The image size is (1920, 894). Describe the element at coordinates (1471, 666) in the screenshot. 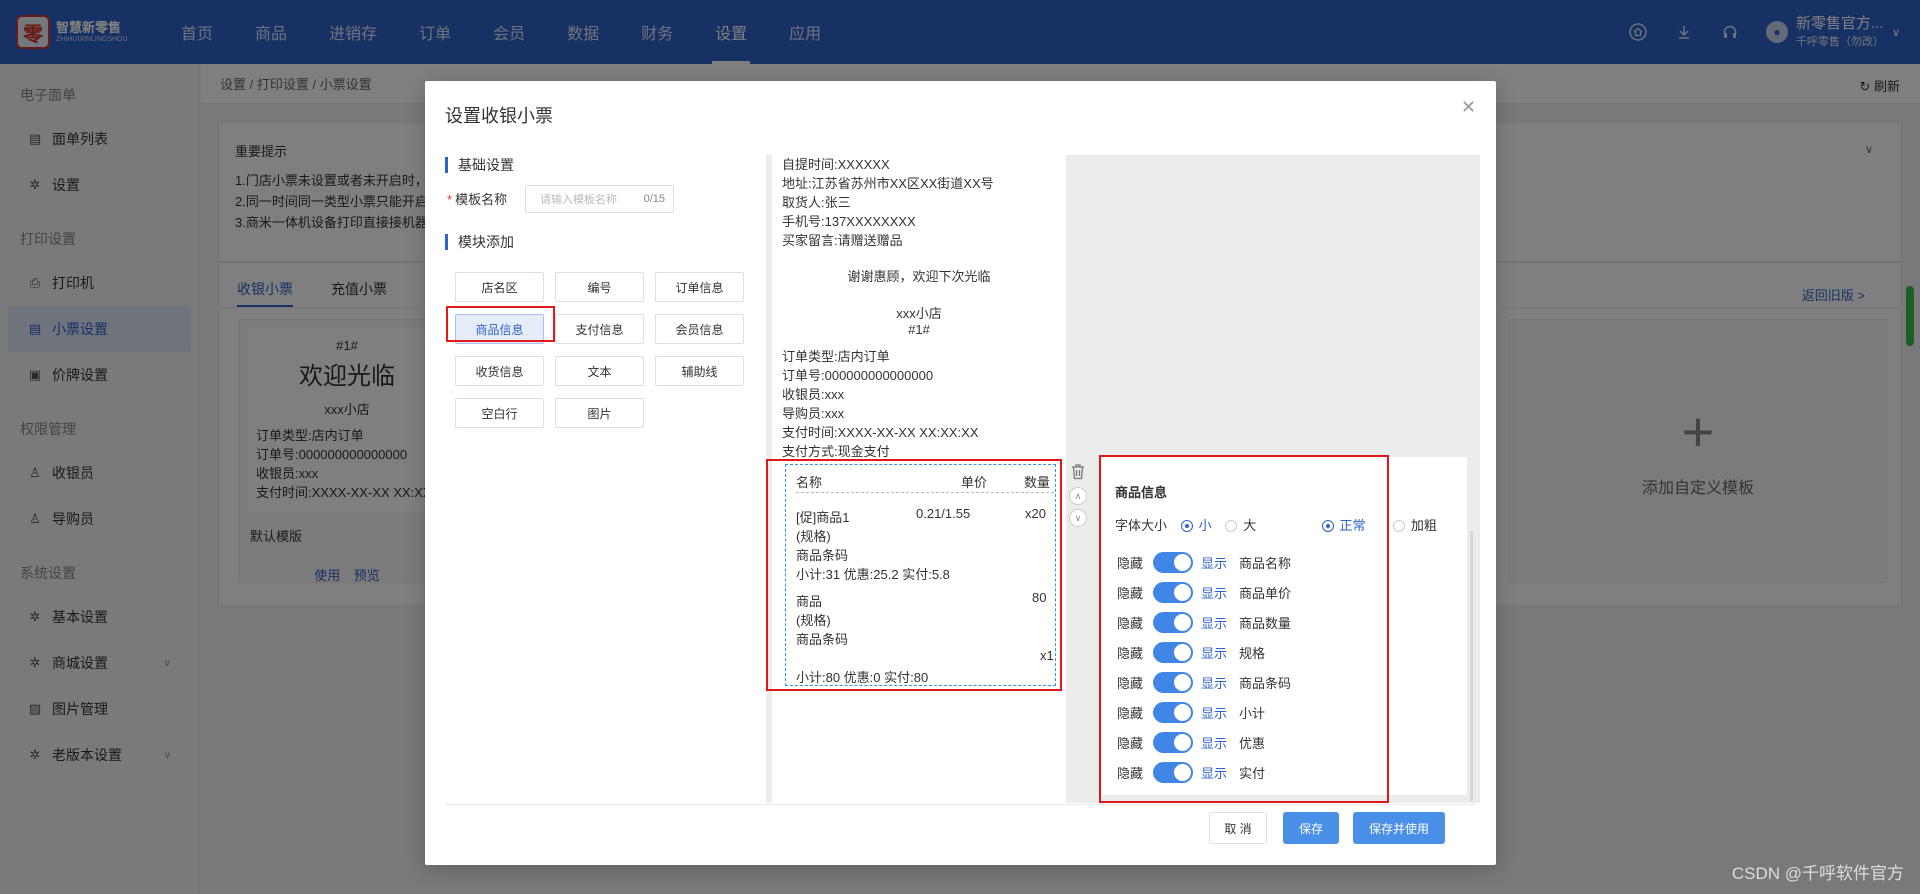

I see `scrollbar` at that location.